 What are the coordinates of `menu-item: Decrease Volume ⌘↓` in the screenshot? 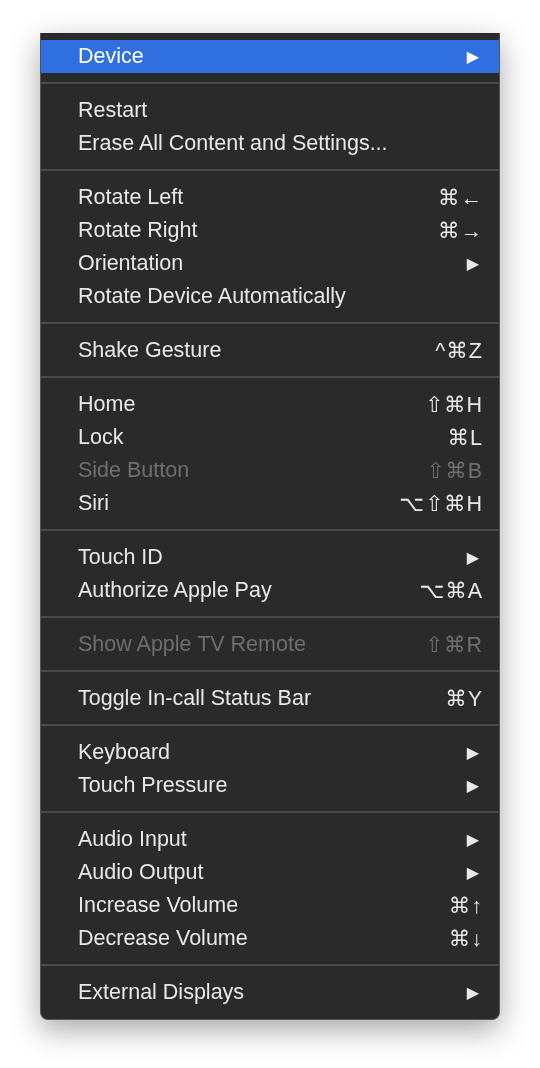 It's located at (270, 938).